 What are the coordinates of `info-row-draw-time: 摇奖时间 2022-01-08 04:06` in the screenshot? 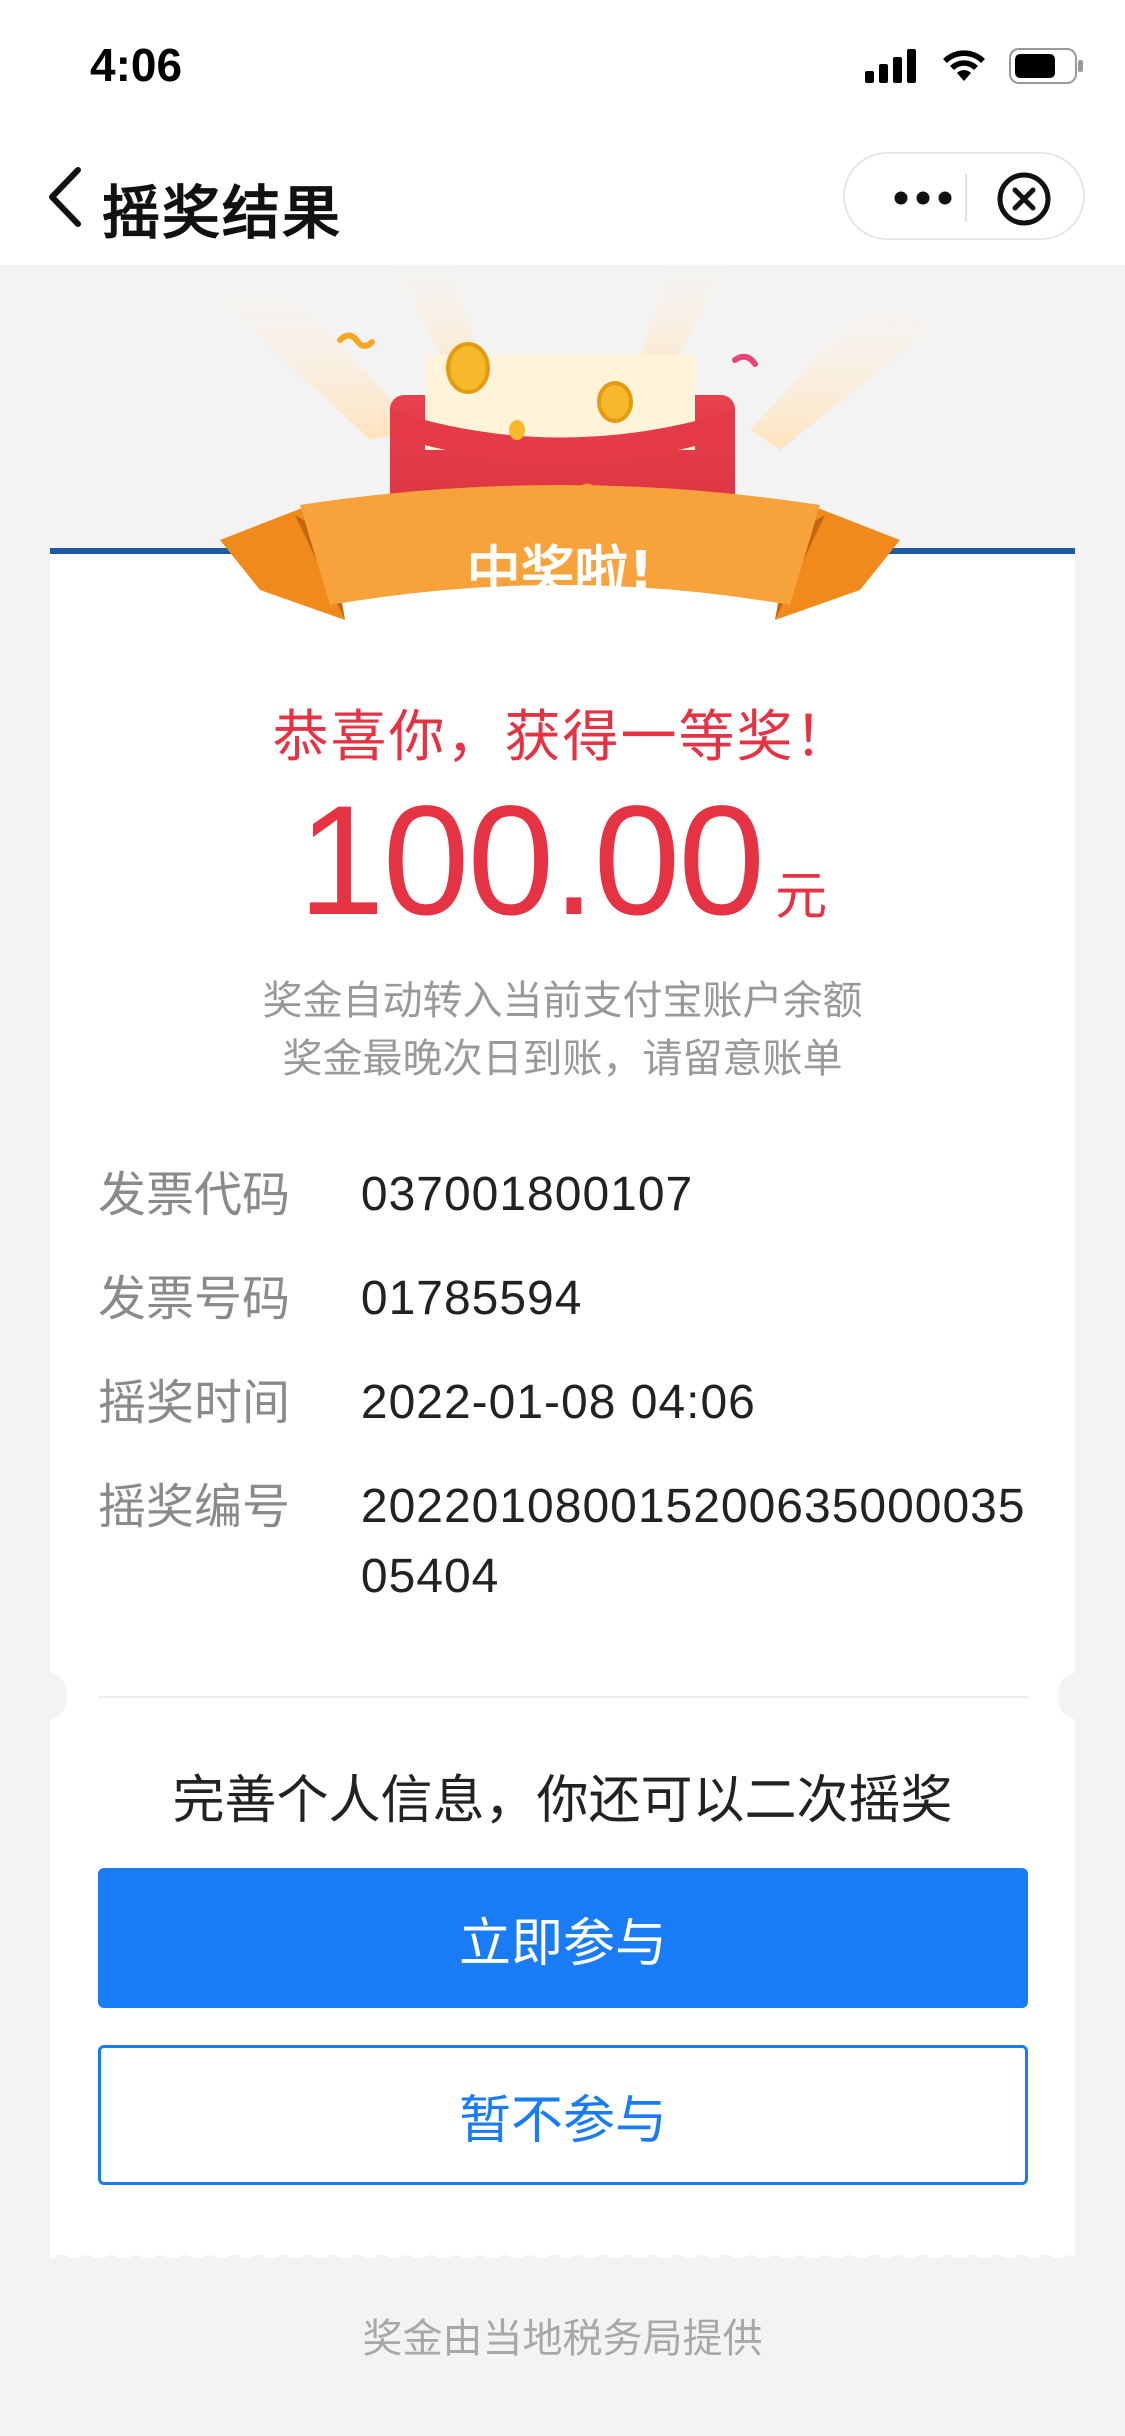 It's located at (568, 1403).